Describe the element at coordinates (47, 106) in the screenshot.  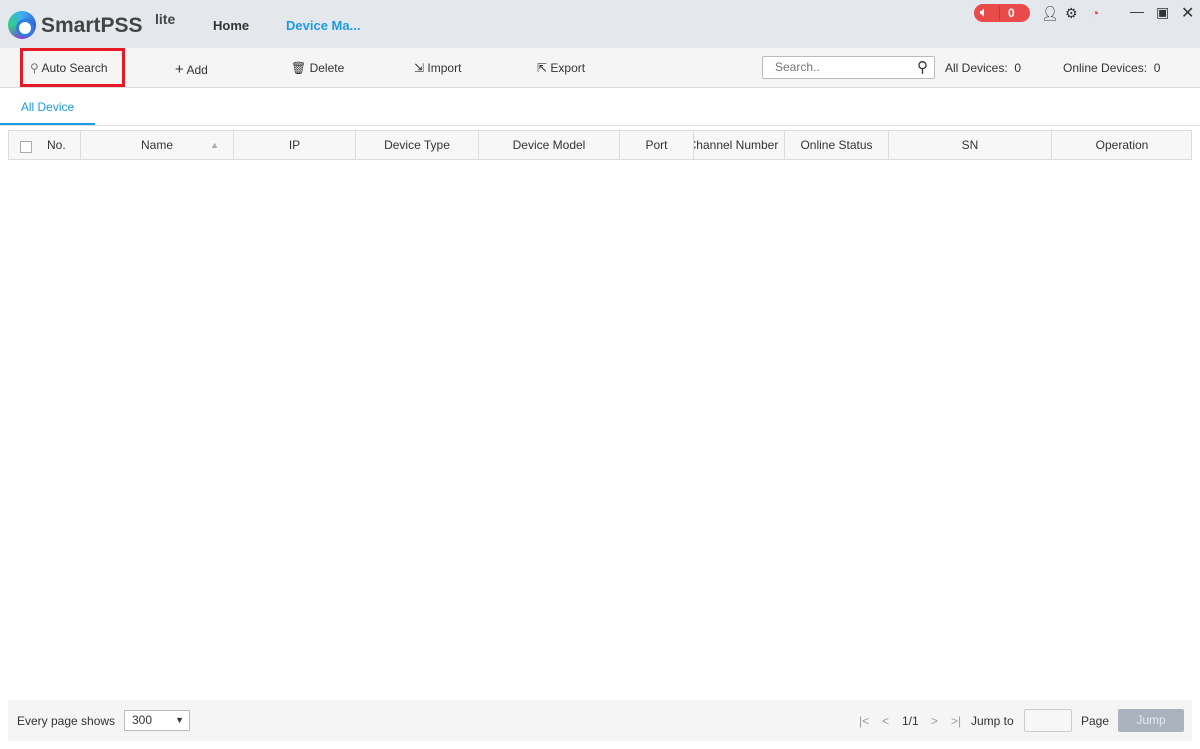
I see `tab-all-device: All Device` at that location.